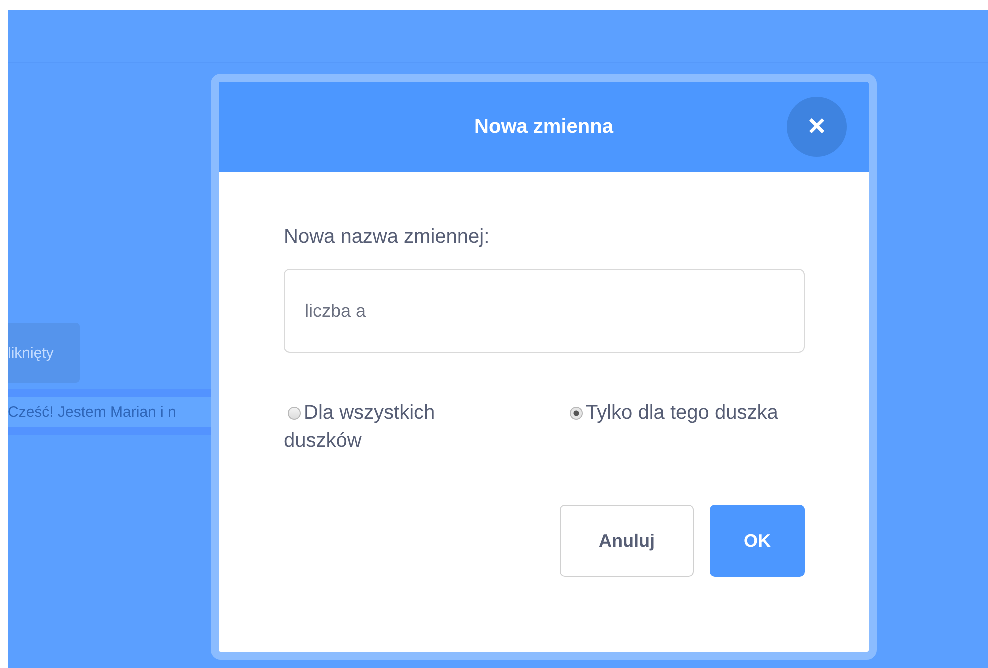 Image resolution: width=988 pixels, height=668 pixels. What do you see at coordinates (387, 237) in the screenshot?
I see `prompt-label: Nowa nazwa zmiennej:` at bounding box center [387, 237].